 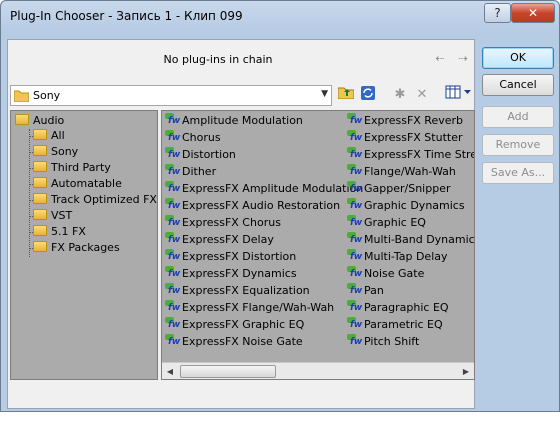 I want to click on plugin-item: fw ExpressFX Equalization, so click(x=237, y=290).